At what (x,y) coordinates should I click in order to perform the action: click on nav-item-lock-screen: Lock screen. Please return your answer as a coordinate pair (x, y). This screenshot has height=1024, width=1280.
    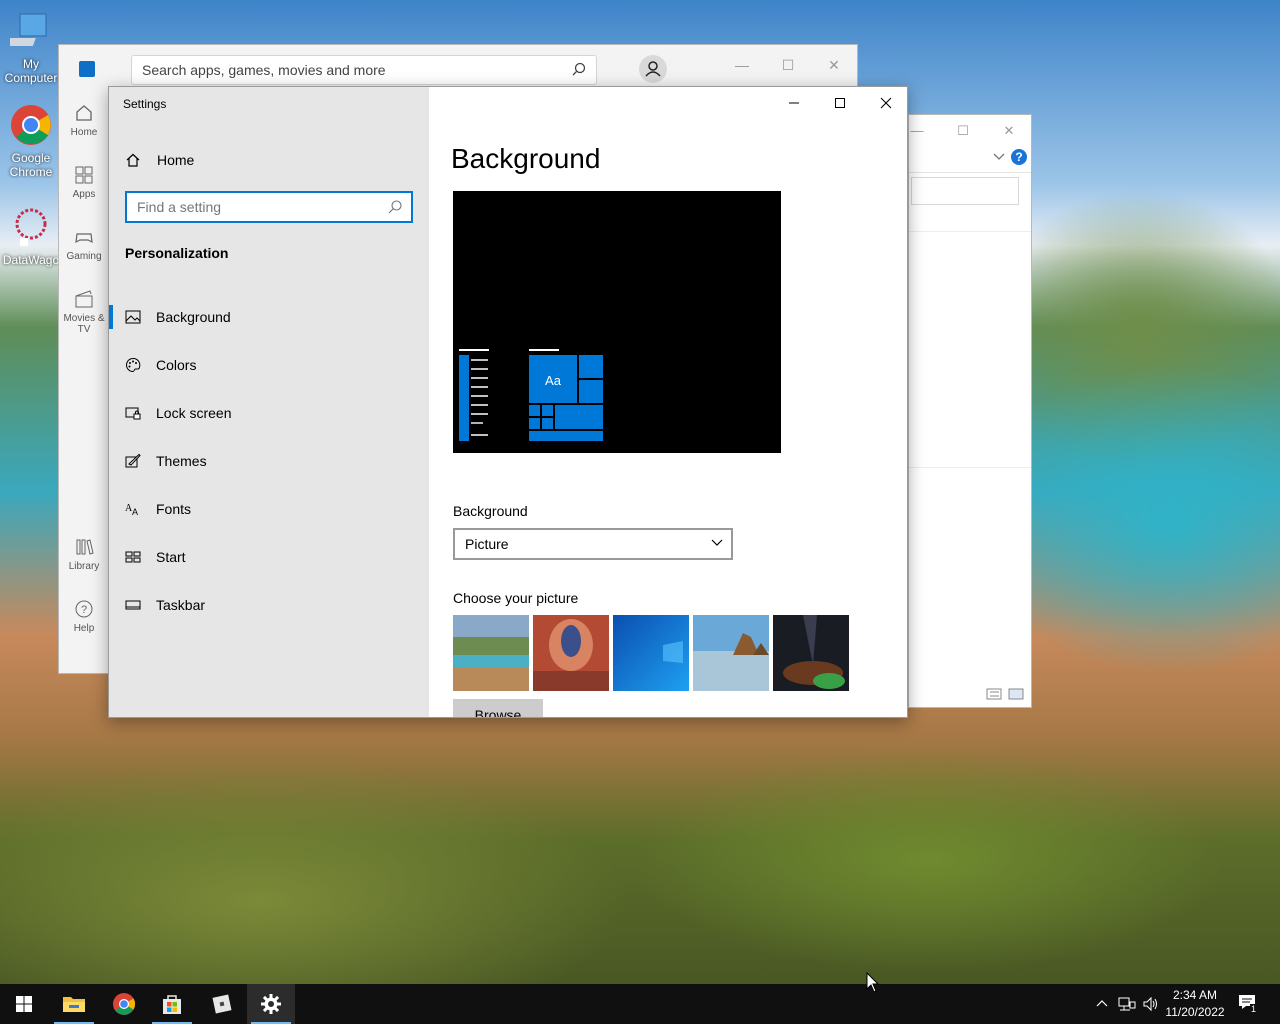
    Looking at the image, I should click on (269, 413).